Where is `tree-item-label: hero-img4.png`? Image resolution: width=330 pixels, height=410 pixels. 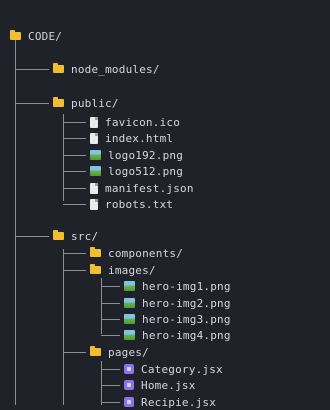 tree-item-label: hero-img4.png is located at coordinates (186, 335).